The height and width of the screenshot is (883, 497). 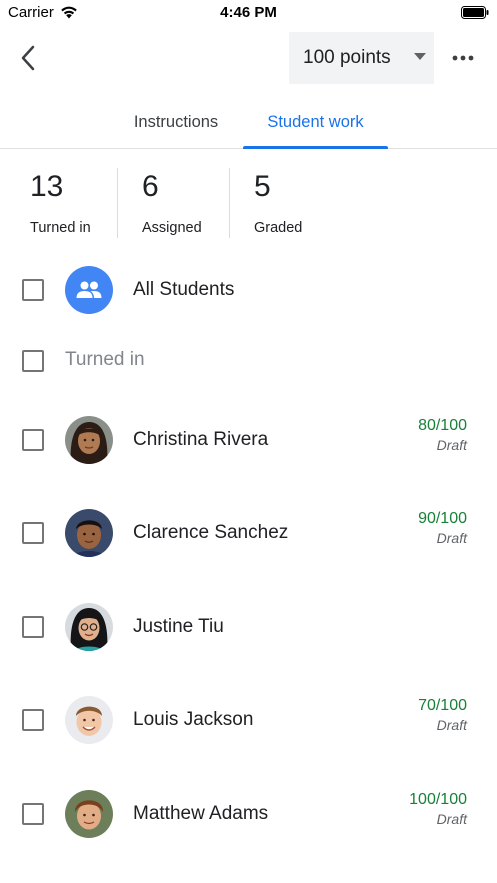 I want to click on section-turned-in: Turned in, so click(x=248, y=362).